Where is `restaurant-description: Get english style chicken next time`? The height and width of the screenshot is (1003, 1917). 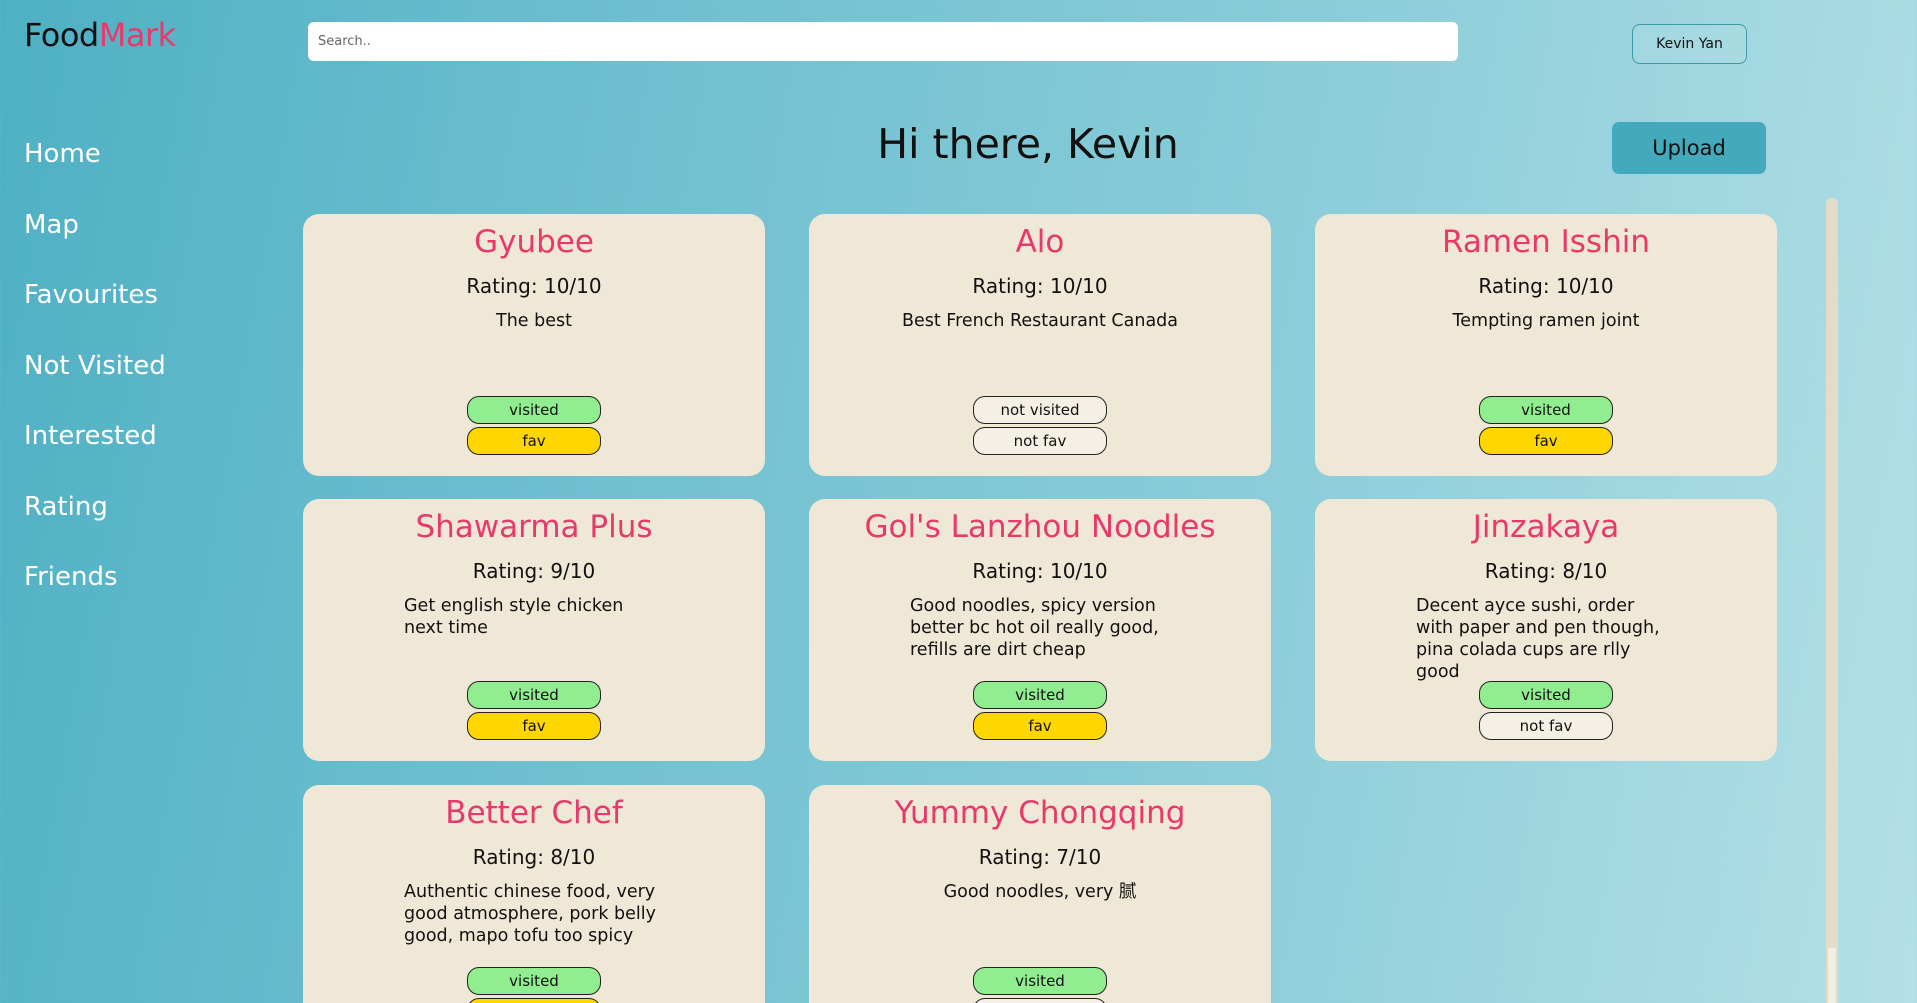 restaurant-description: Get english style chicken next time is located at coordinates (514, 617).